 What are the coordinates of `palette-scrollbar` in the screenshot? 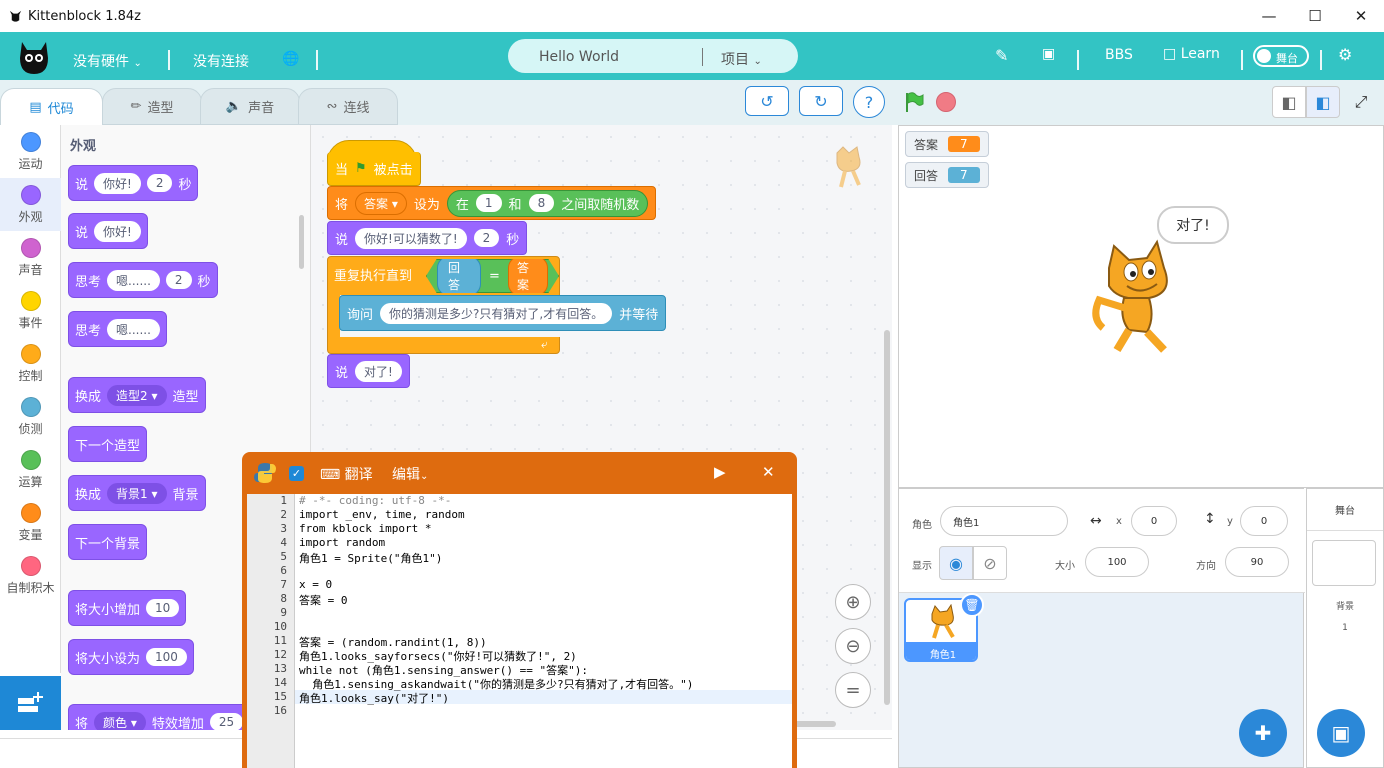 It's located at (301, 242).